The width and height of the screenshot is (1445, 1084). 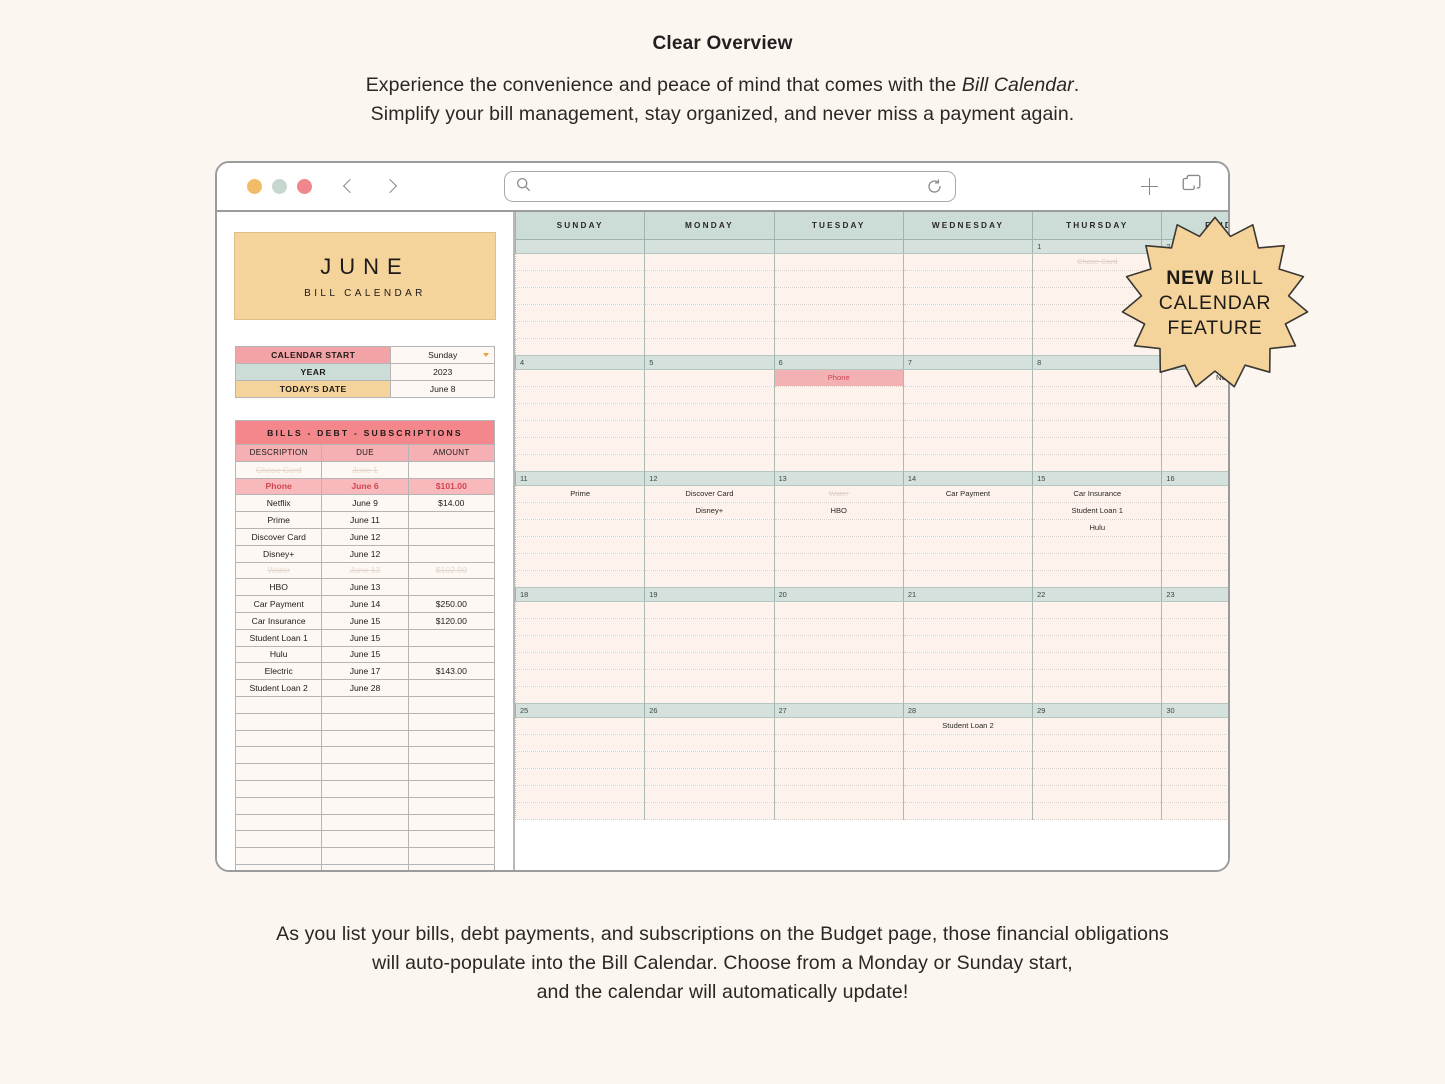 I want to click on calendar-event: HBO, so click(x=838, y=511).